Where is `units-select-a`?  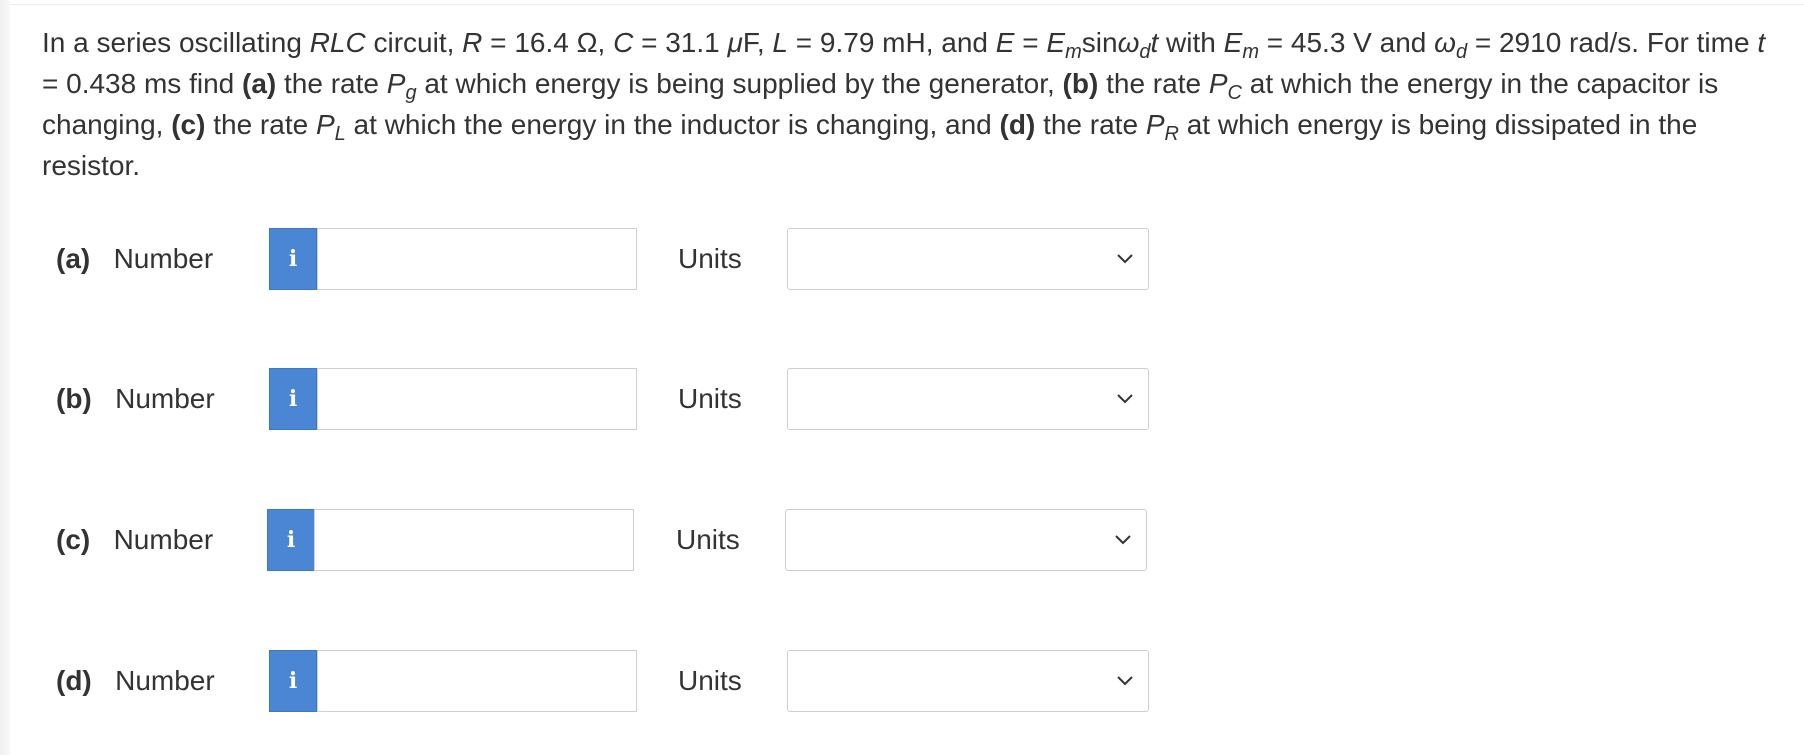 units-select-a is located at coordinates (968, 259).